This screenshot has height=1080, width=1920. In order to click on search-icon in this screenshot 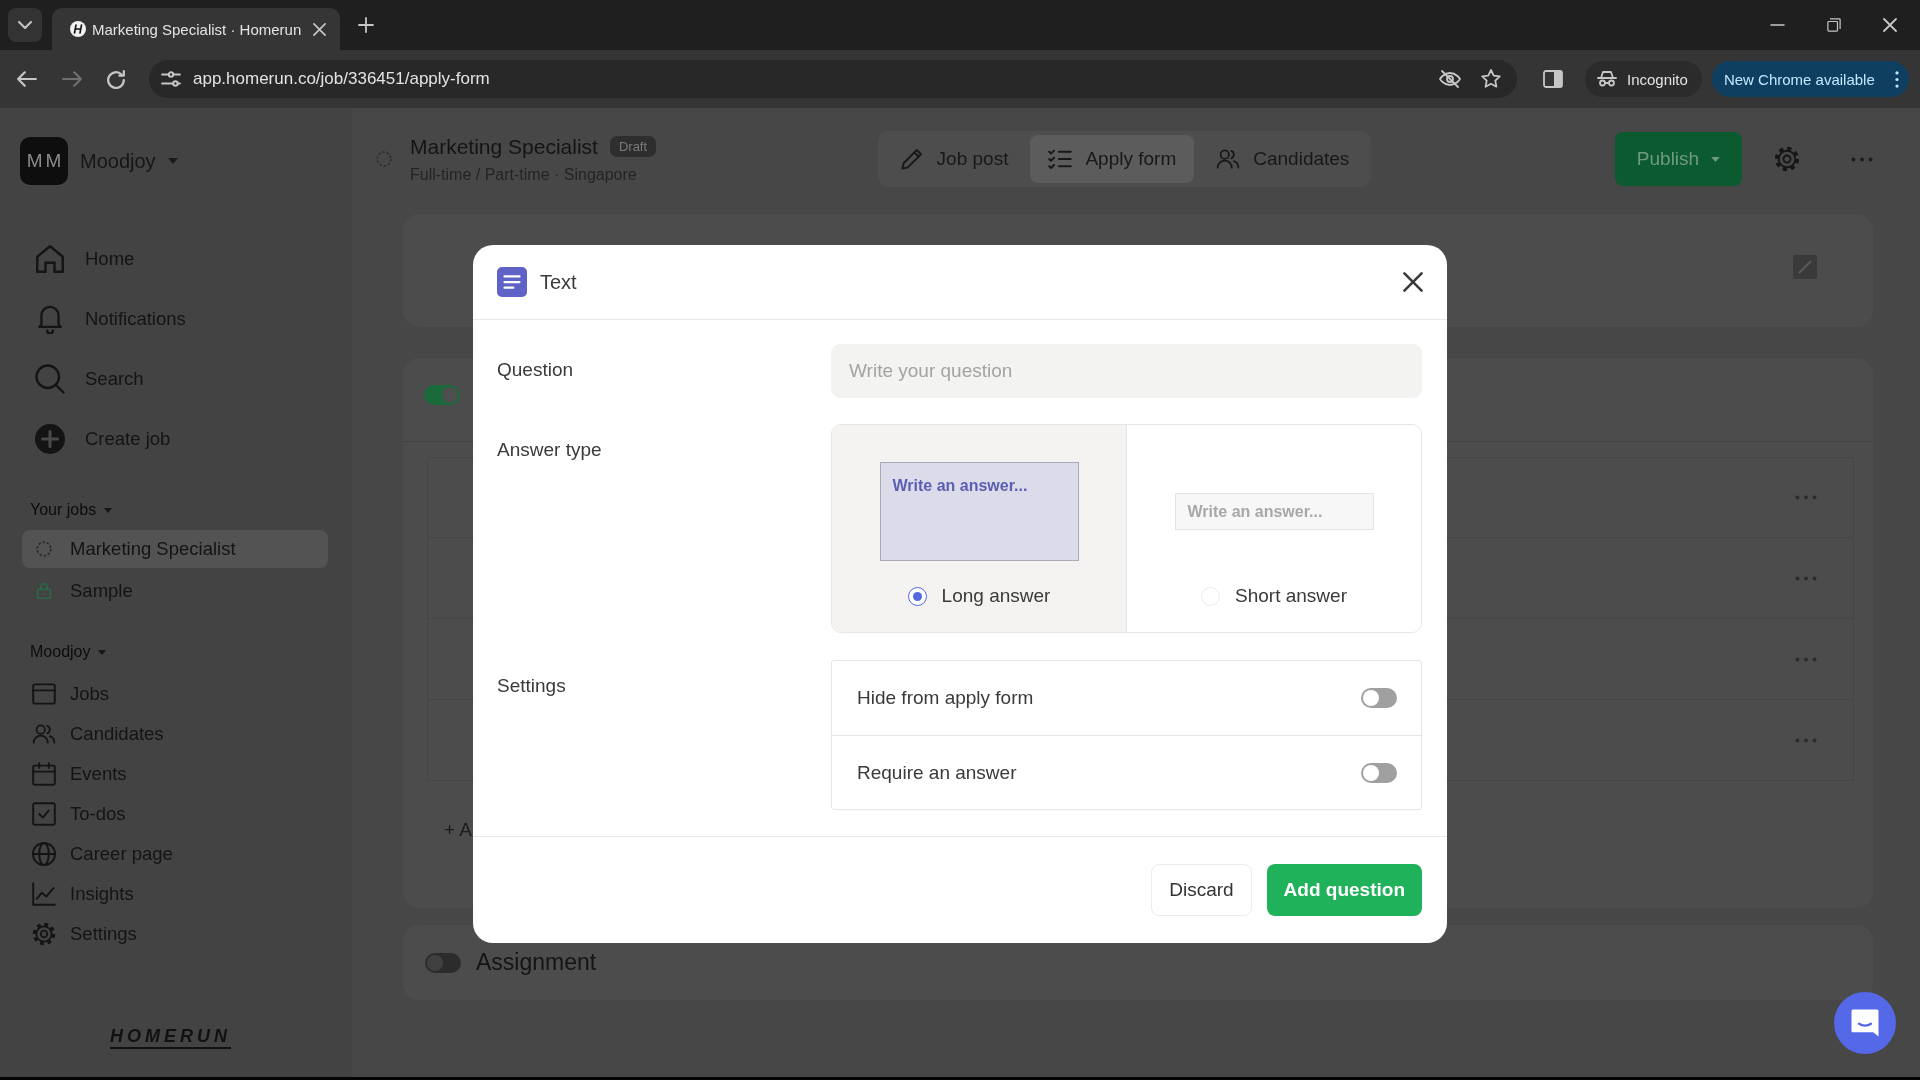, I will do `click(50, 379)`.